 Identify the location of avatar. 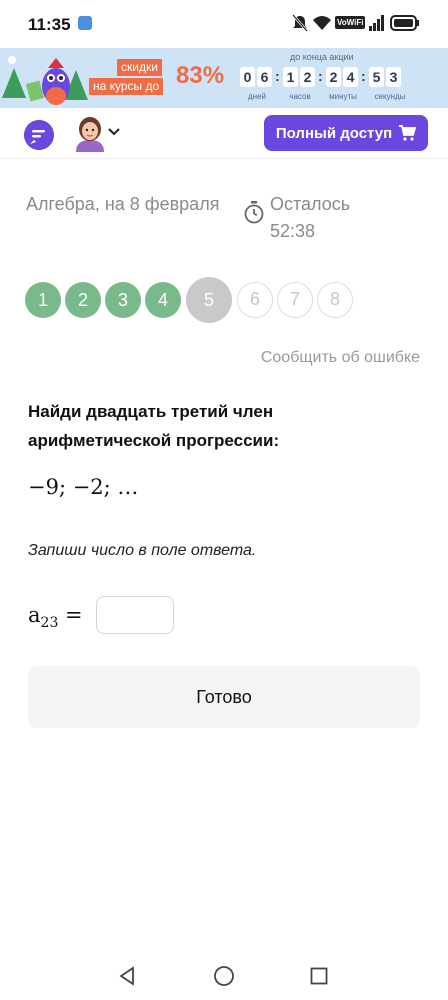
(90, 133).